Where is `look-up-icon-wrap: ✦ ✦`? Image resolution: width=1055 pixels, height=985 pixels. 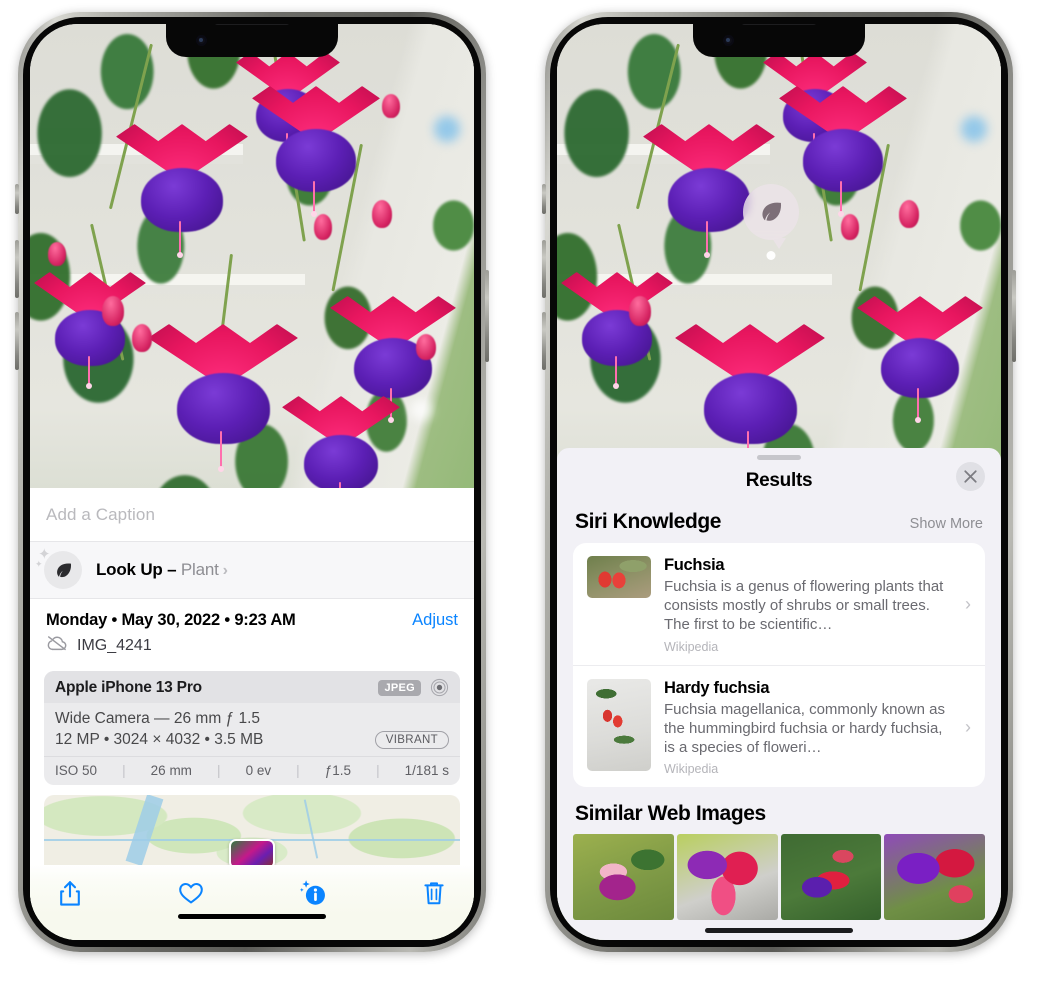 look-up-icon-wrap: ✦ ✦ is located at coordinates (58, 568).